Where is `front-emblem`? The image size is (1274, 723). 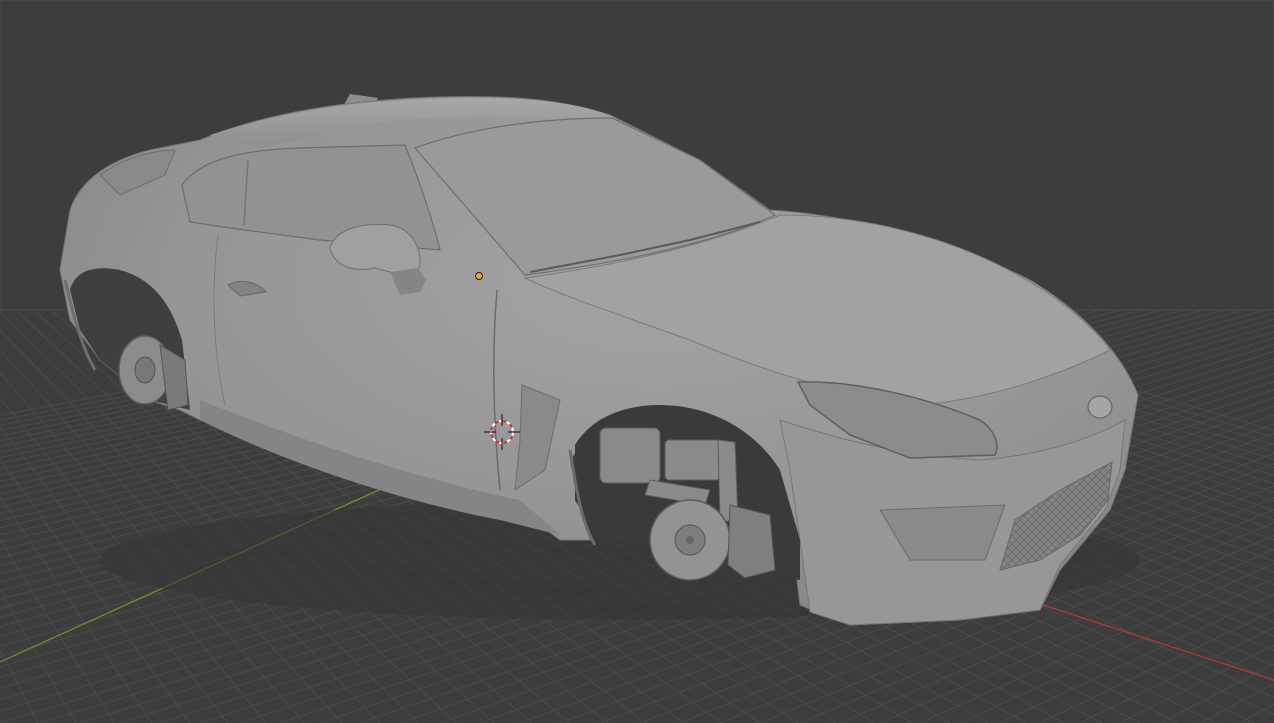
front-emblem is located at coordinates (1100, 407).